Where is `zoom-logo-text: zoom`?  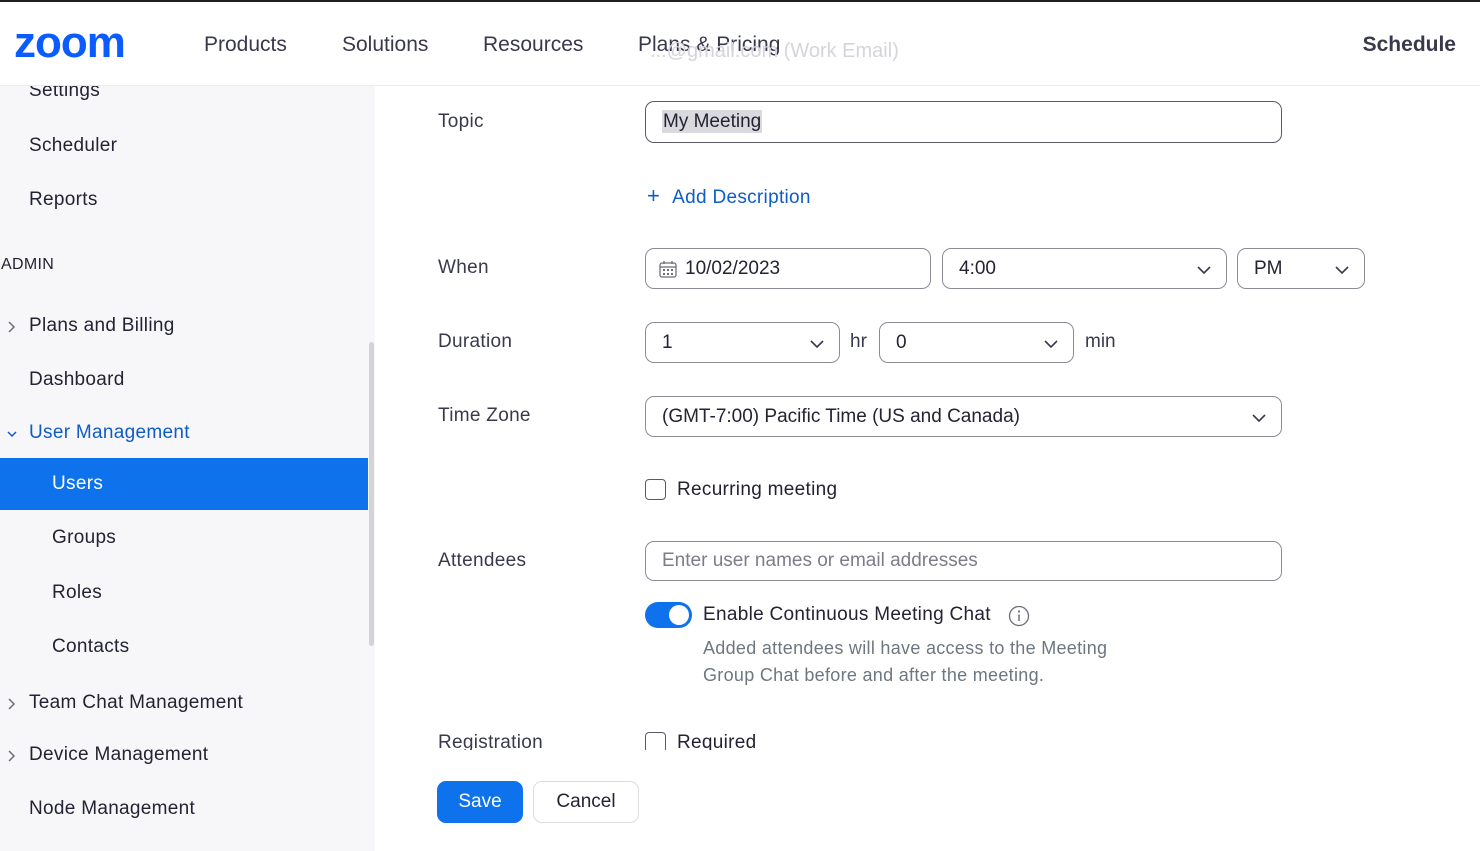
zoom-logo-text: zoom is located at coordinates (69, 44).